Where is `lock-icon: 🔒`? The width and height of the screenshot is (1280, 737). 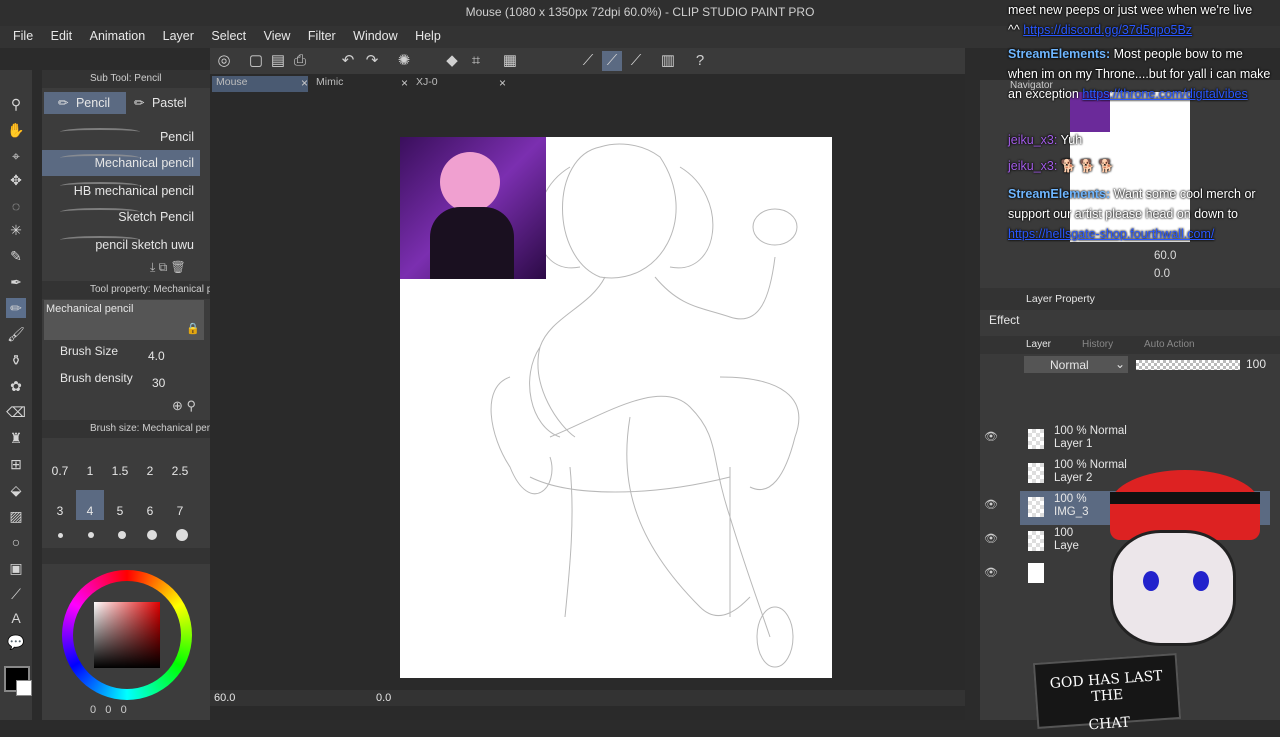
lock-icon: 🔒 is located at coordinates (193, 328).